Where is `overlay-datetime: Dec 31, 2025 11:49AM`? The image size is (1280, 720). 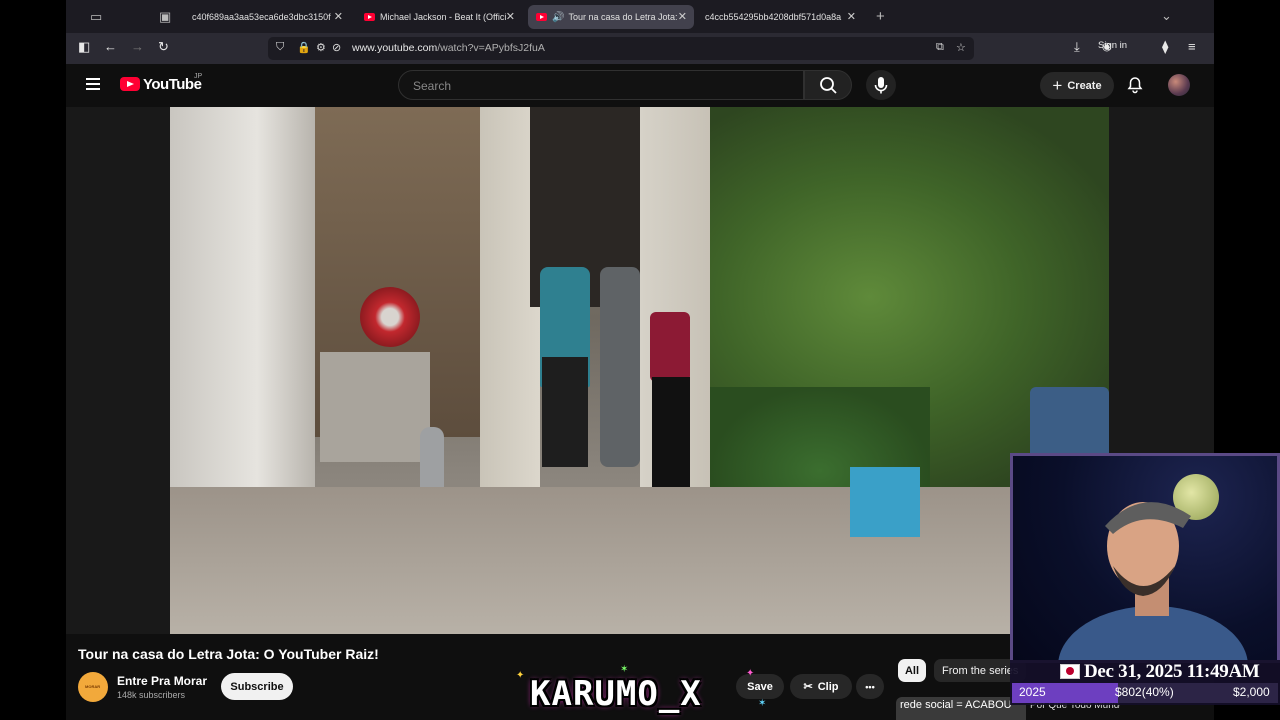 overlay-datetime: Dec 31, 2025 11:49AM is located at coordinates (1172, 671).